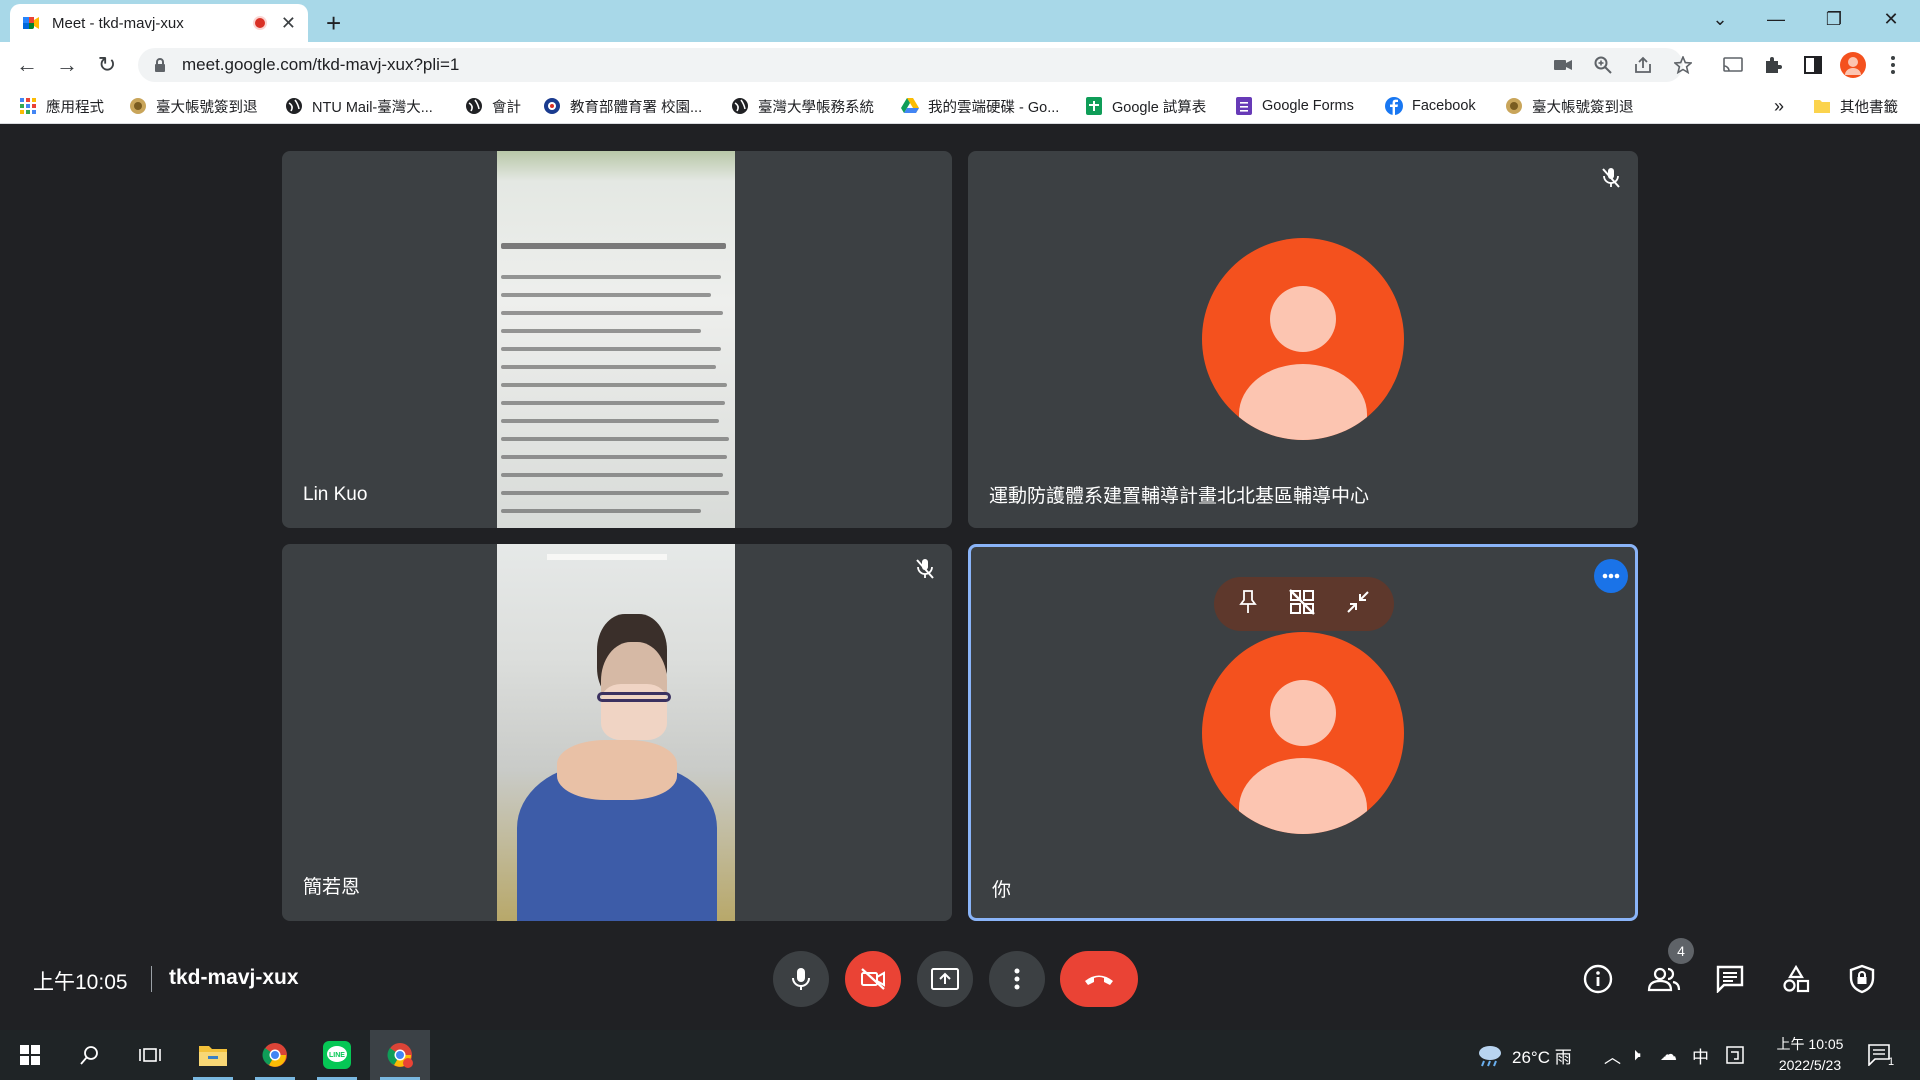 Image resolution: width=1920 pixels, height=1080 pixels. Describe the element at coordinates (1603, 65) in the screenshot. I see `zoom-icon` at that location.